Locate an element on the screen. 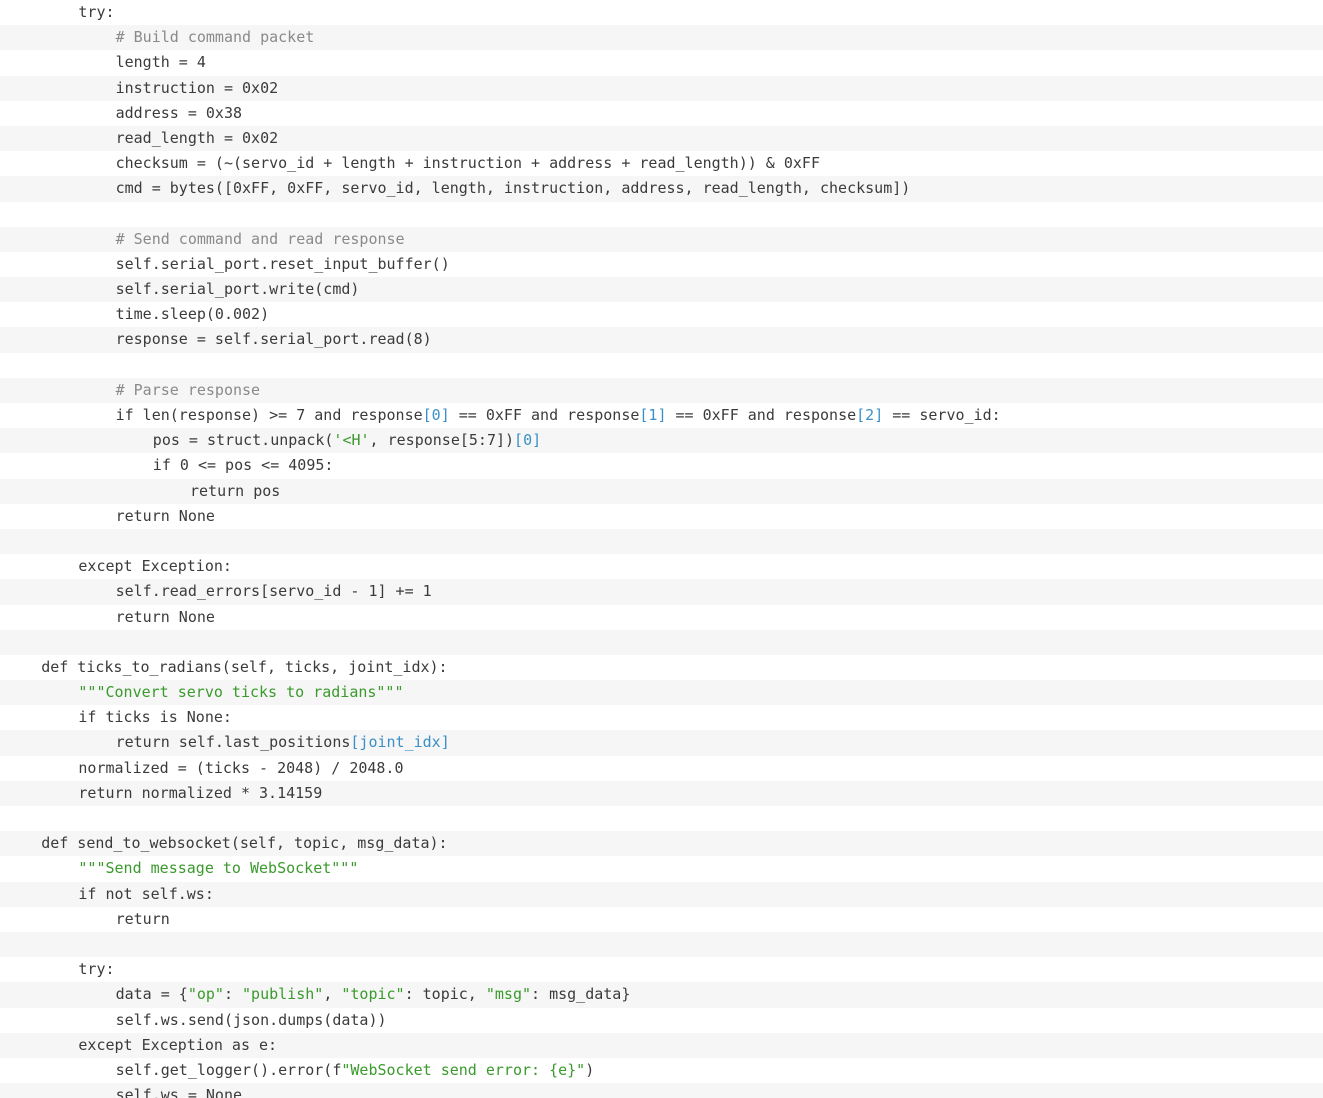 Image resolution: width=1323 pixels, height=1098 pixels. code-line-text: return self.last_positions[joint_idx] is located at coordinates (283, 742).